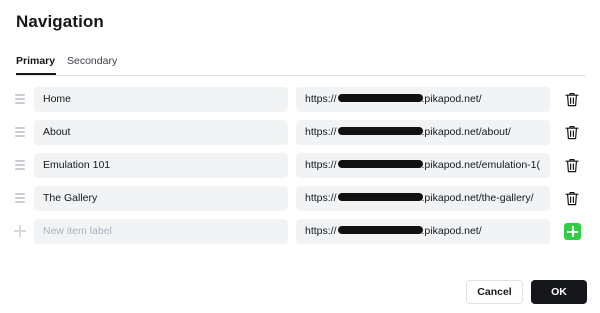 The image size is (600, 313). Describe the element at coordinates (301, 65) in the screenshot. I see `tab-bar: Primary Secondary` at that location.